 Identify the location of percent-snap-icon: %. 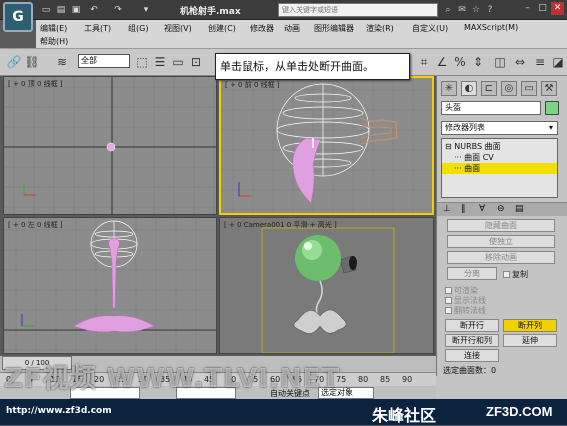
(460, 62).